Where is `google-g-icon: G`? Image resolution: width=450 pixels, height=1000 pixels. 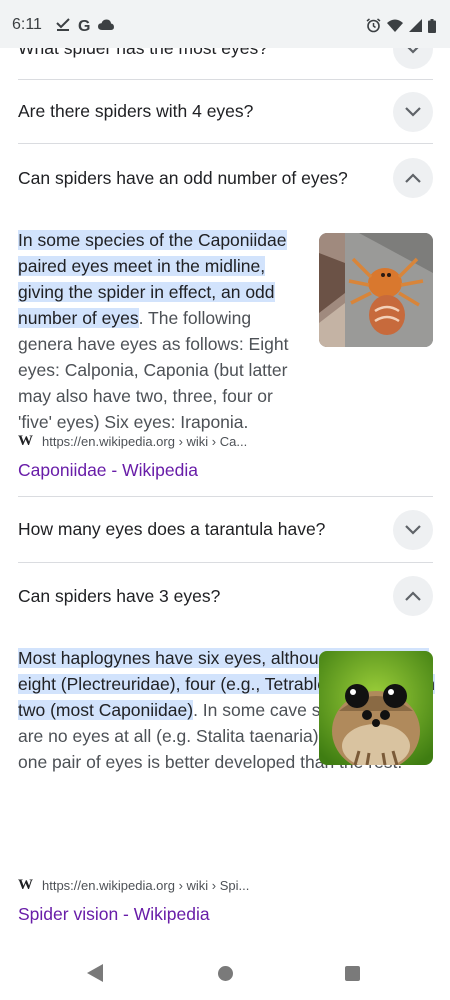 google-g-icon: G is located at coordinates (84, 26).